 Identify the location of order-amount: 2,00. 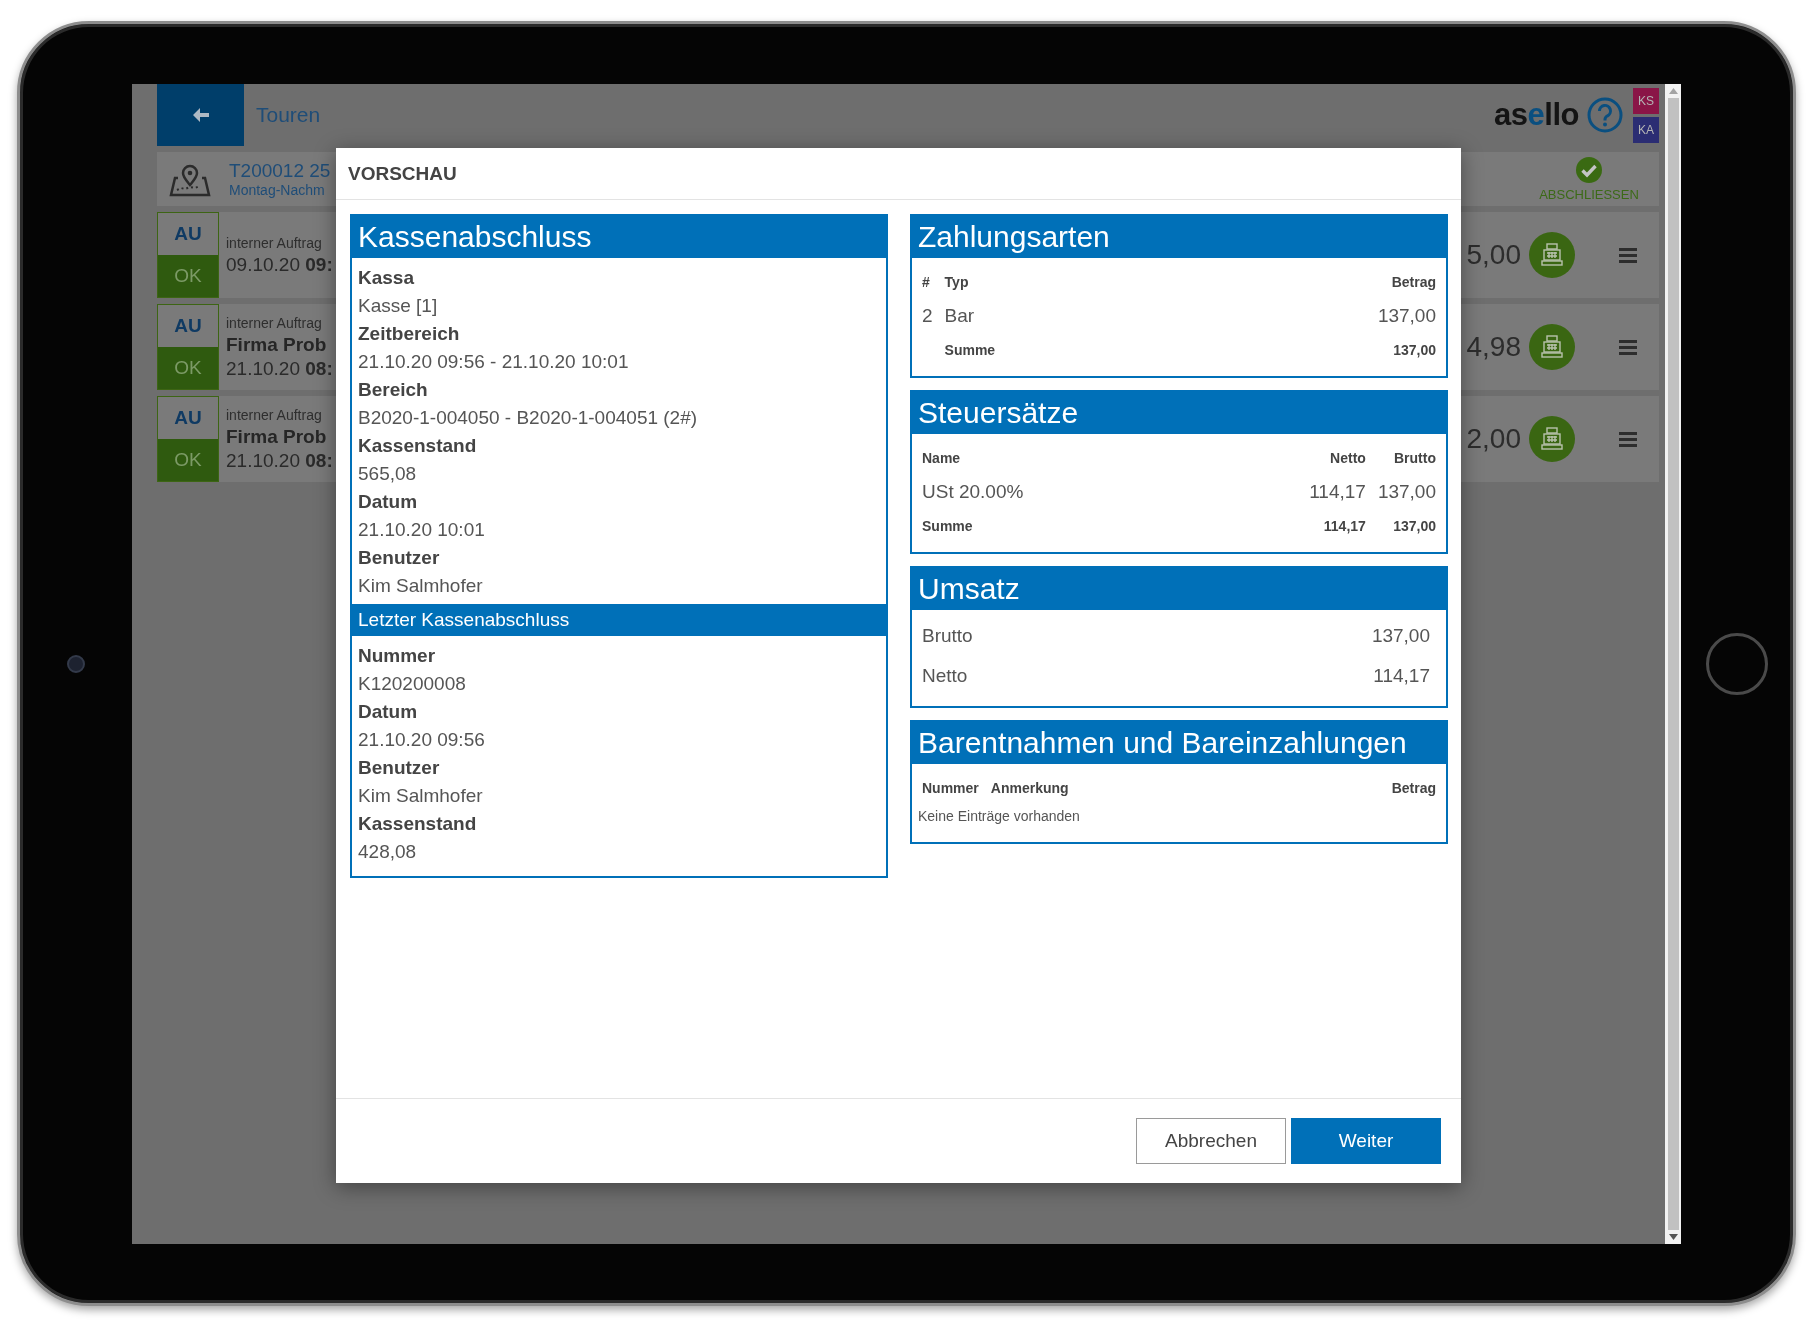
(1493, 439).